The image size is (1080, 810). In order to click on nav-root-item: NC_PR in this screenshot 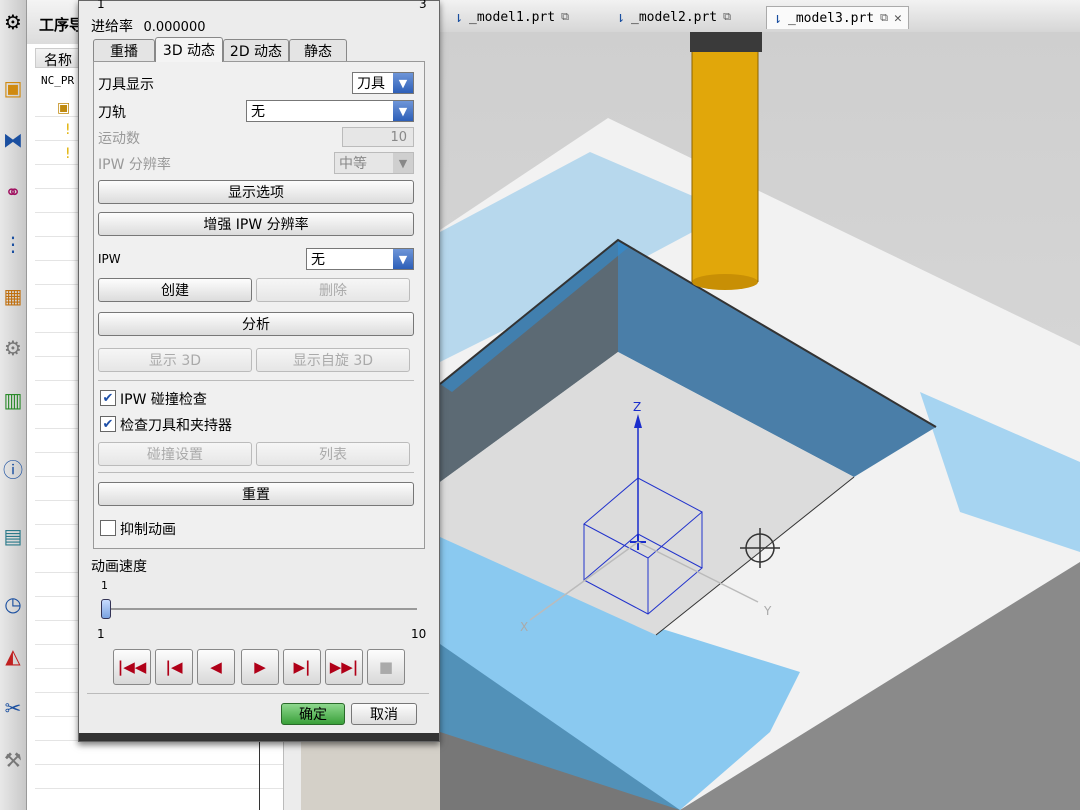, I will do `click(57, 80)`.